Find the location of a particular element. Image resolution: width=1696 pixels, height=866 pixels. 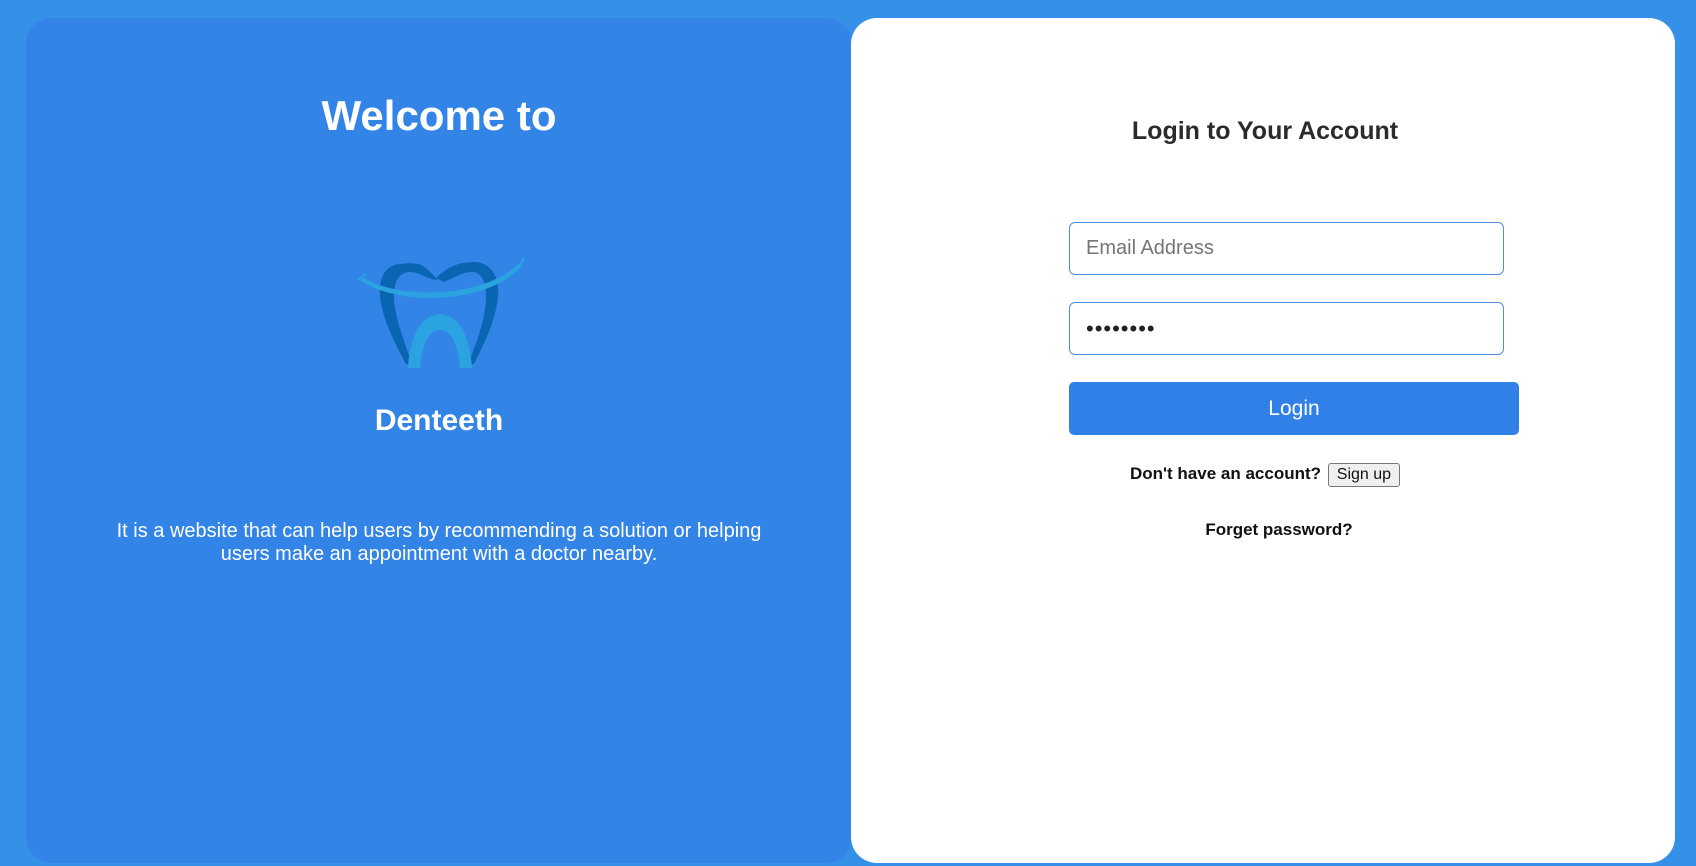

signup-row: Don't have an account? Sign up is located at coordinates (1265, 475).